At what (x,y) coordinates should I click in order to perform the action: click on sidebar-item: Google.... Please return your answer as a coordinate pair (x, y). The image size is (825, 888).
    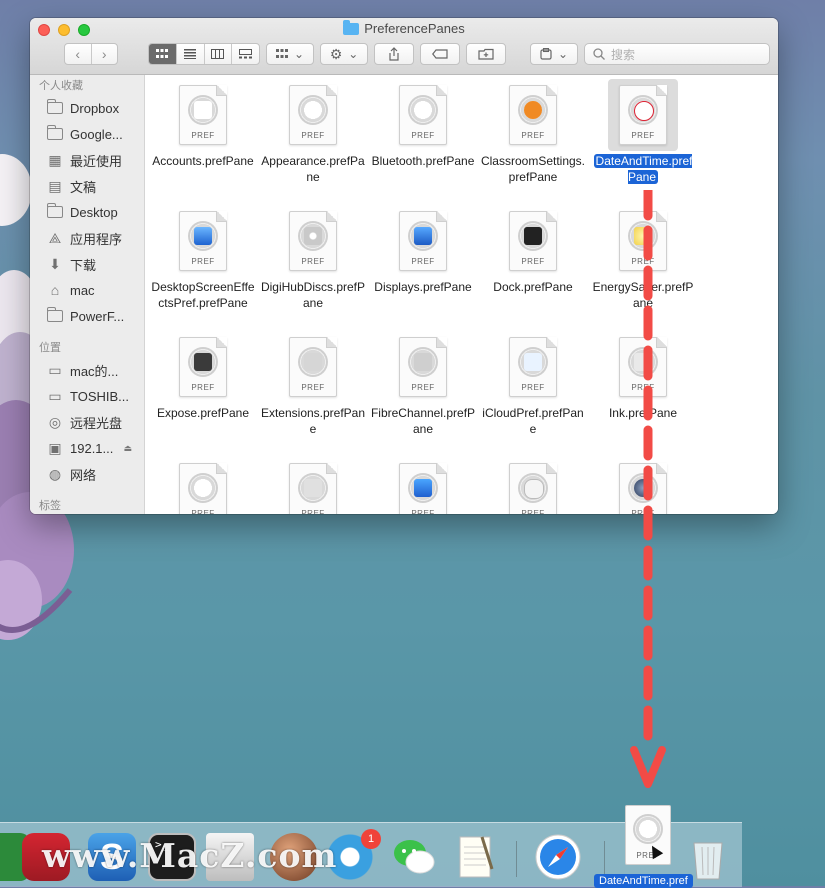
    Looking at the image, I should click on (87, 134).